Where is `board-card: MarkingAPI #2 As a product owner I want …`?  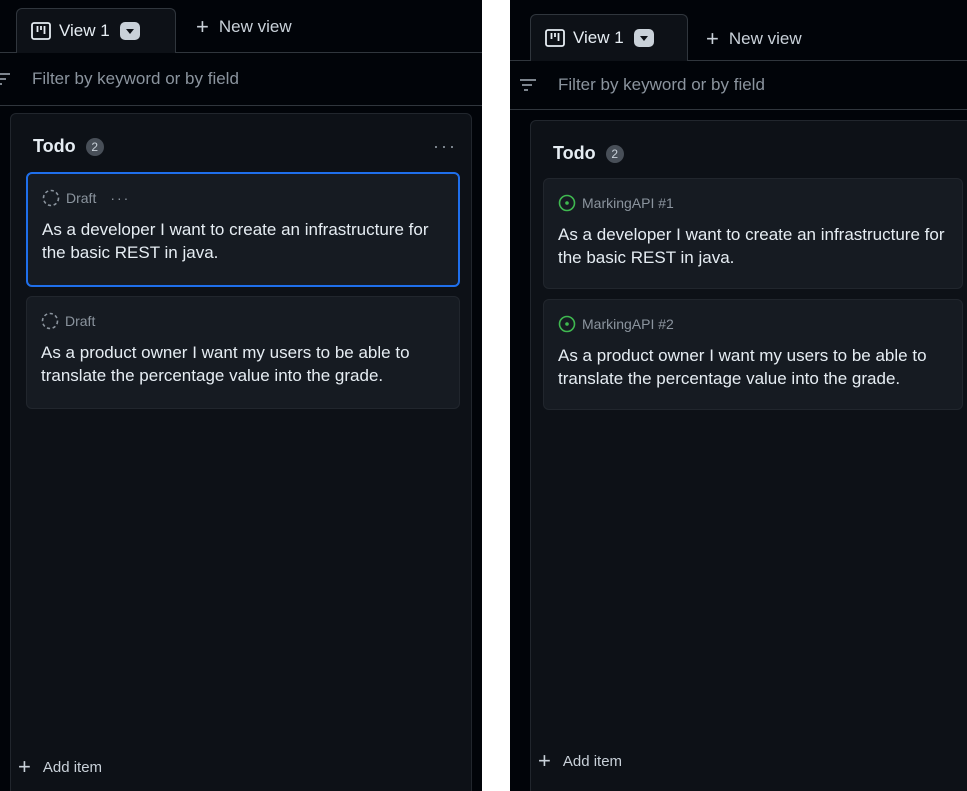
board-card: MarkingAPI #2 As a product owner I want … is located at coordinates (753, 354).